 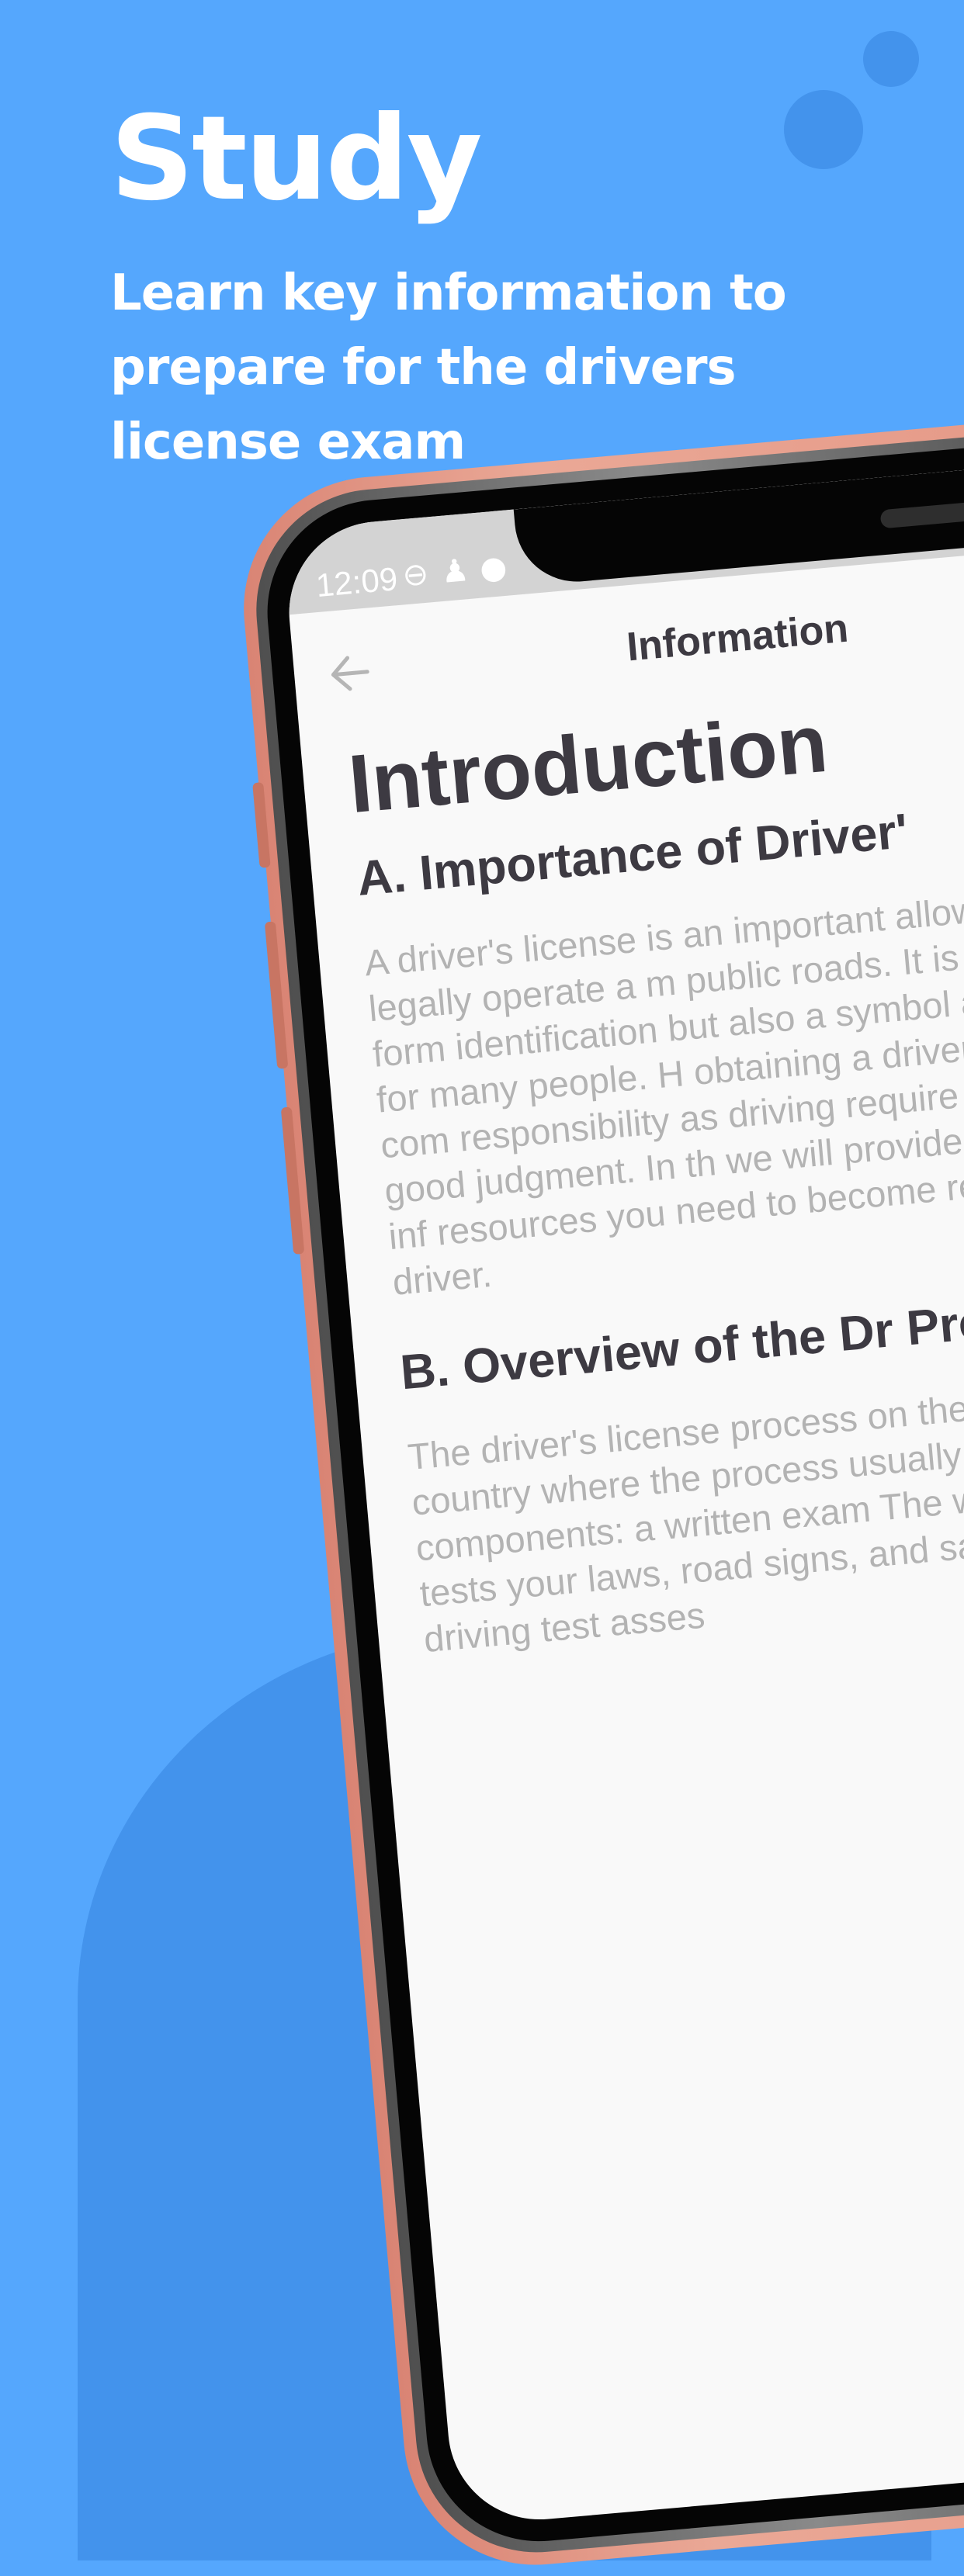 What do you see at coordinates (494, 568) in the screenshot?
I see `notification-icon: ●` at bounding box center [494, 568].